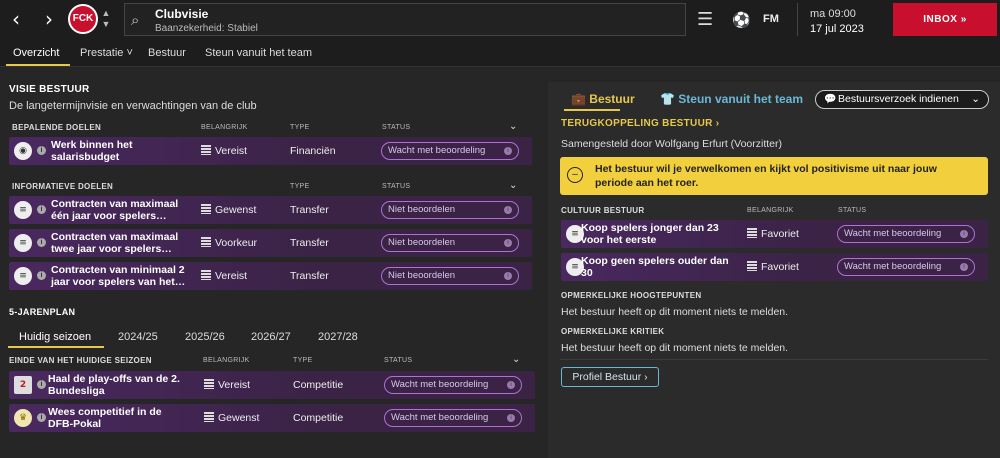  What do you see at coordinates (774, 359) in the screenshot?
I see `divider` at bounding box center [774, 359].